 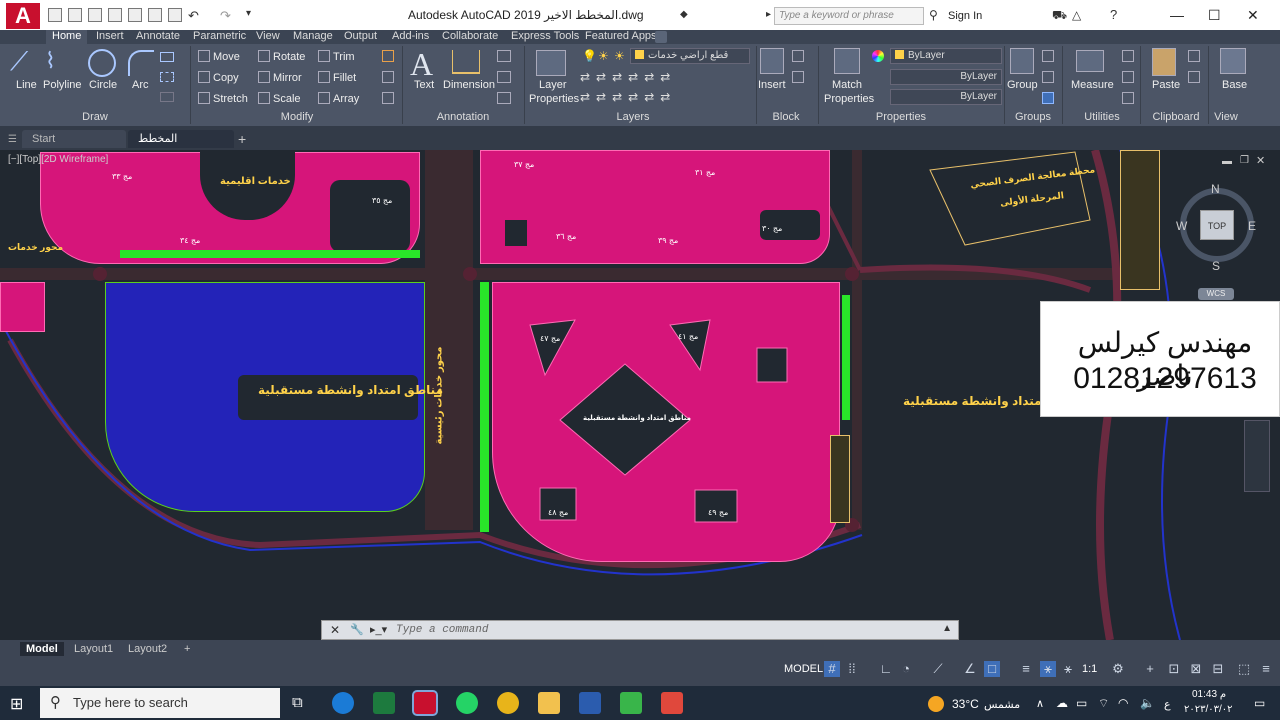 What do you see at coordinates (1090, 61) in the screenshot?
I see `measure-icon` at bounding box center [1090, 61].